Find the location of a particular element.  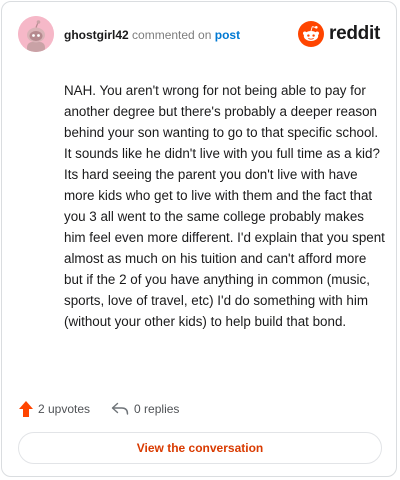

comment-header: ghostgirl42 commented on post reddit is located at coordinates (200, 36).